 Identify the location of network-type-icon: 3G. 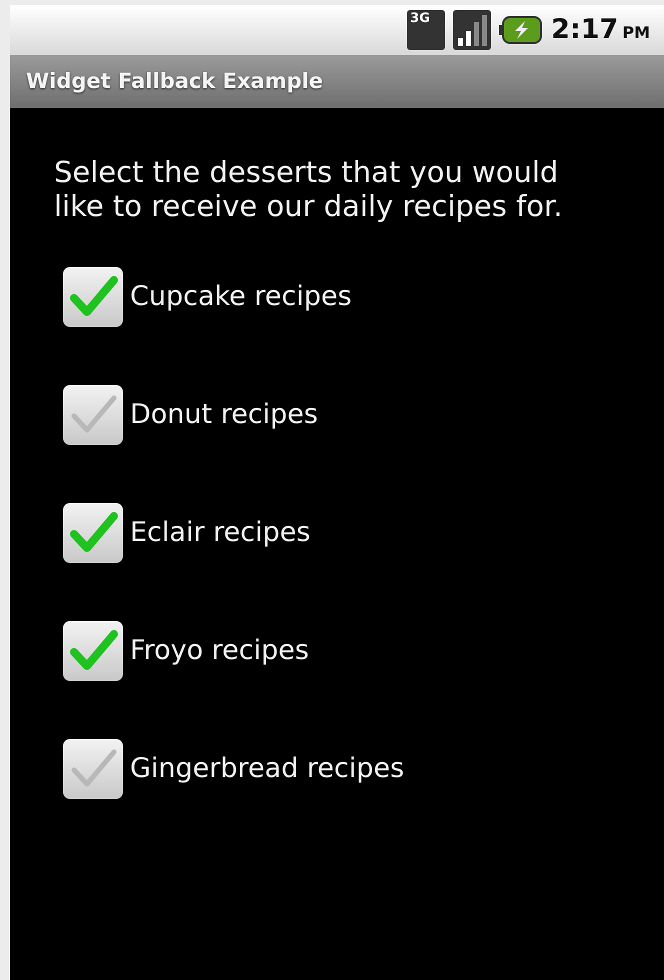
(426, 30).